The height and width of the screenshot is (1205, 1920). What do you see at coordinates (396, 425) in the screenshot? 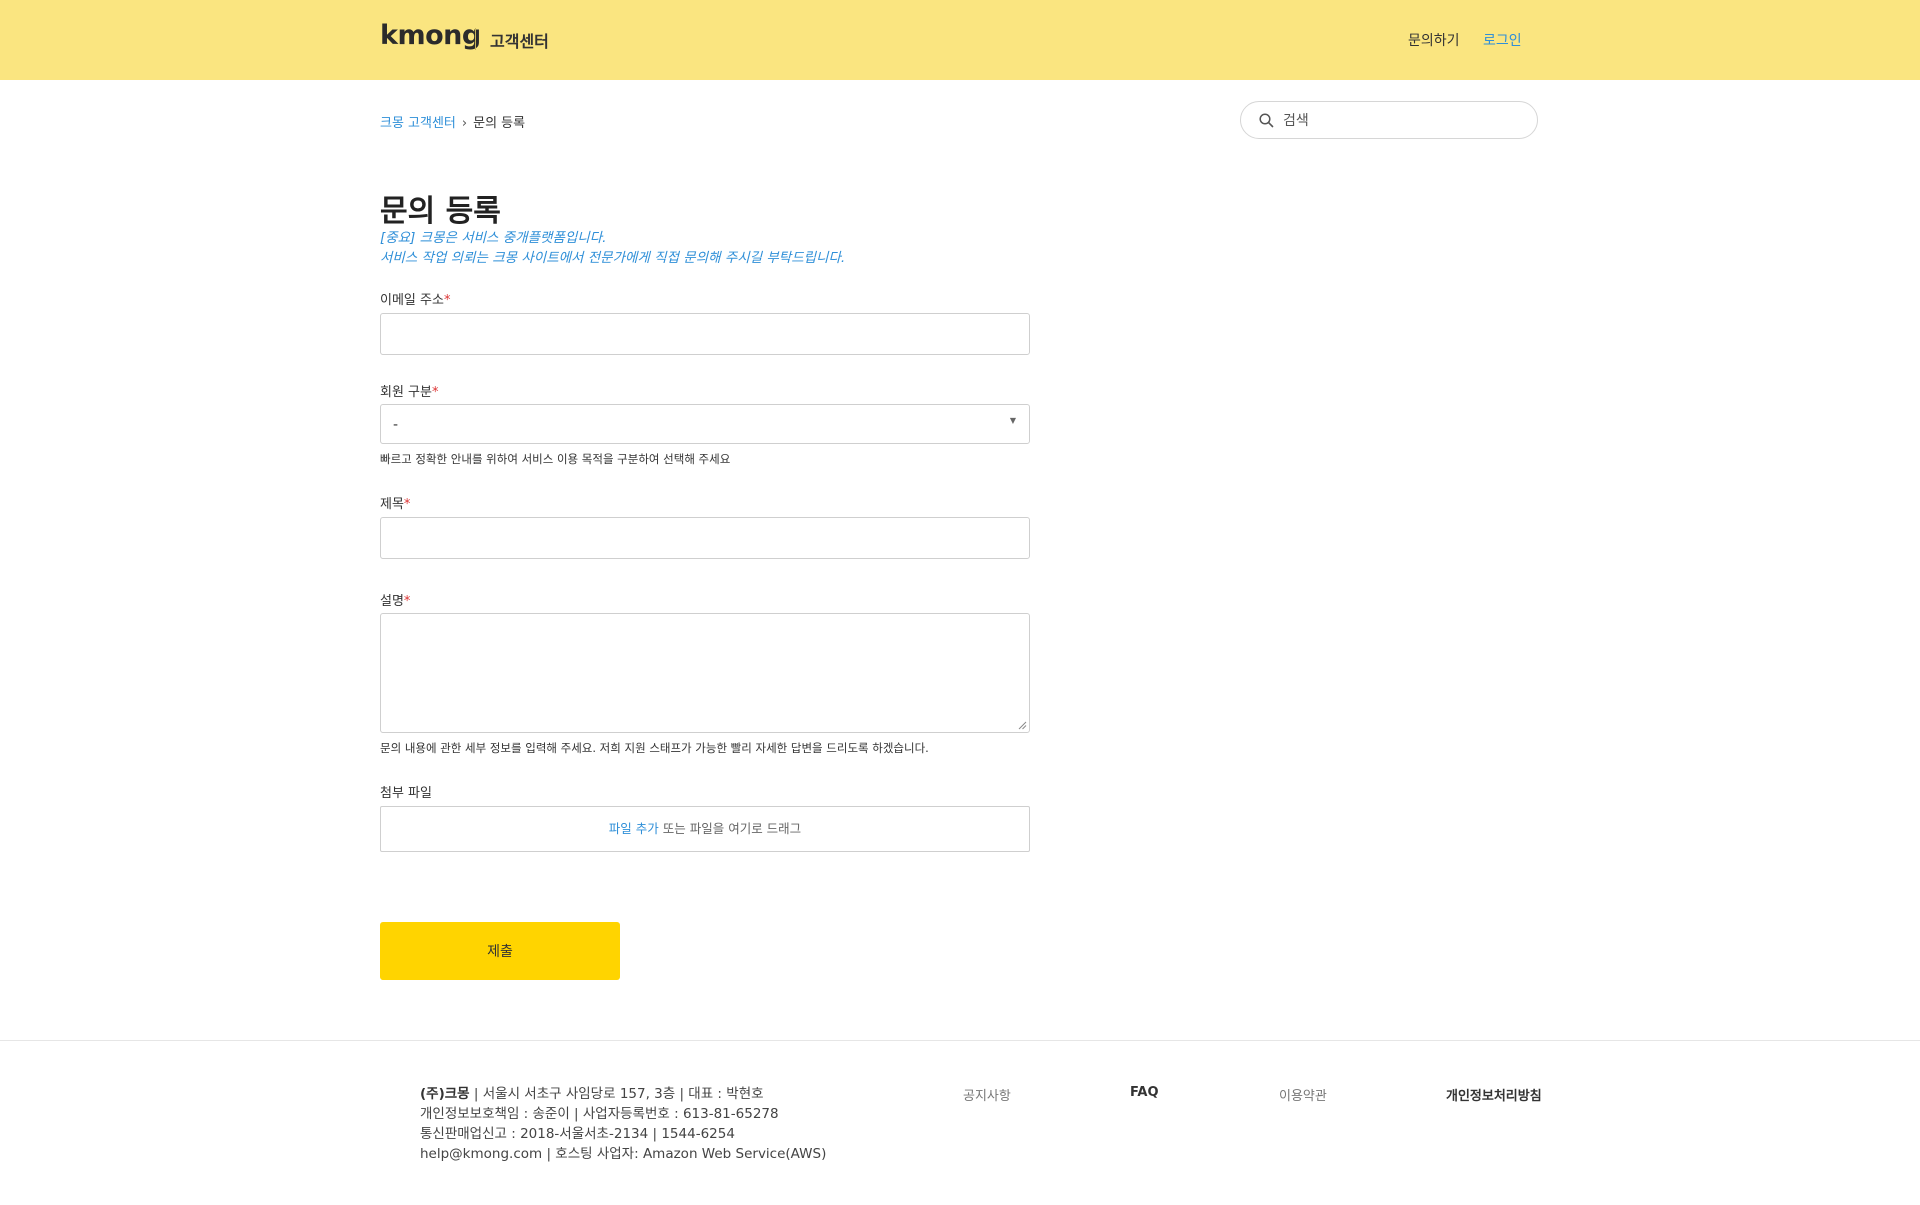
I see `member-type-selected-value: -` at bounding box center [396, 425].